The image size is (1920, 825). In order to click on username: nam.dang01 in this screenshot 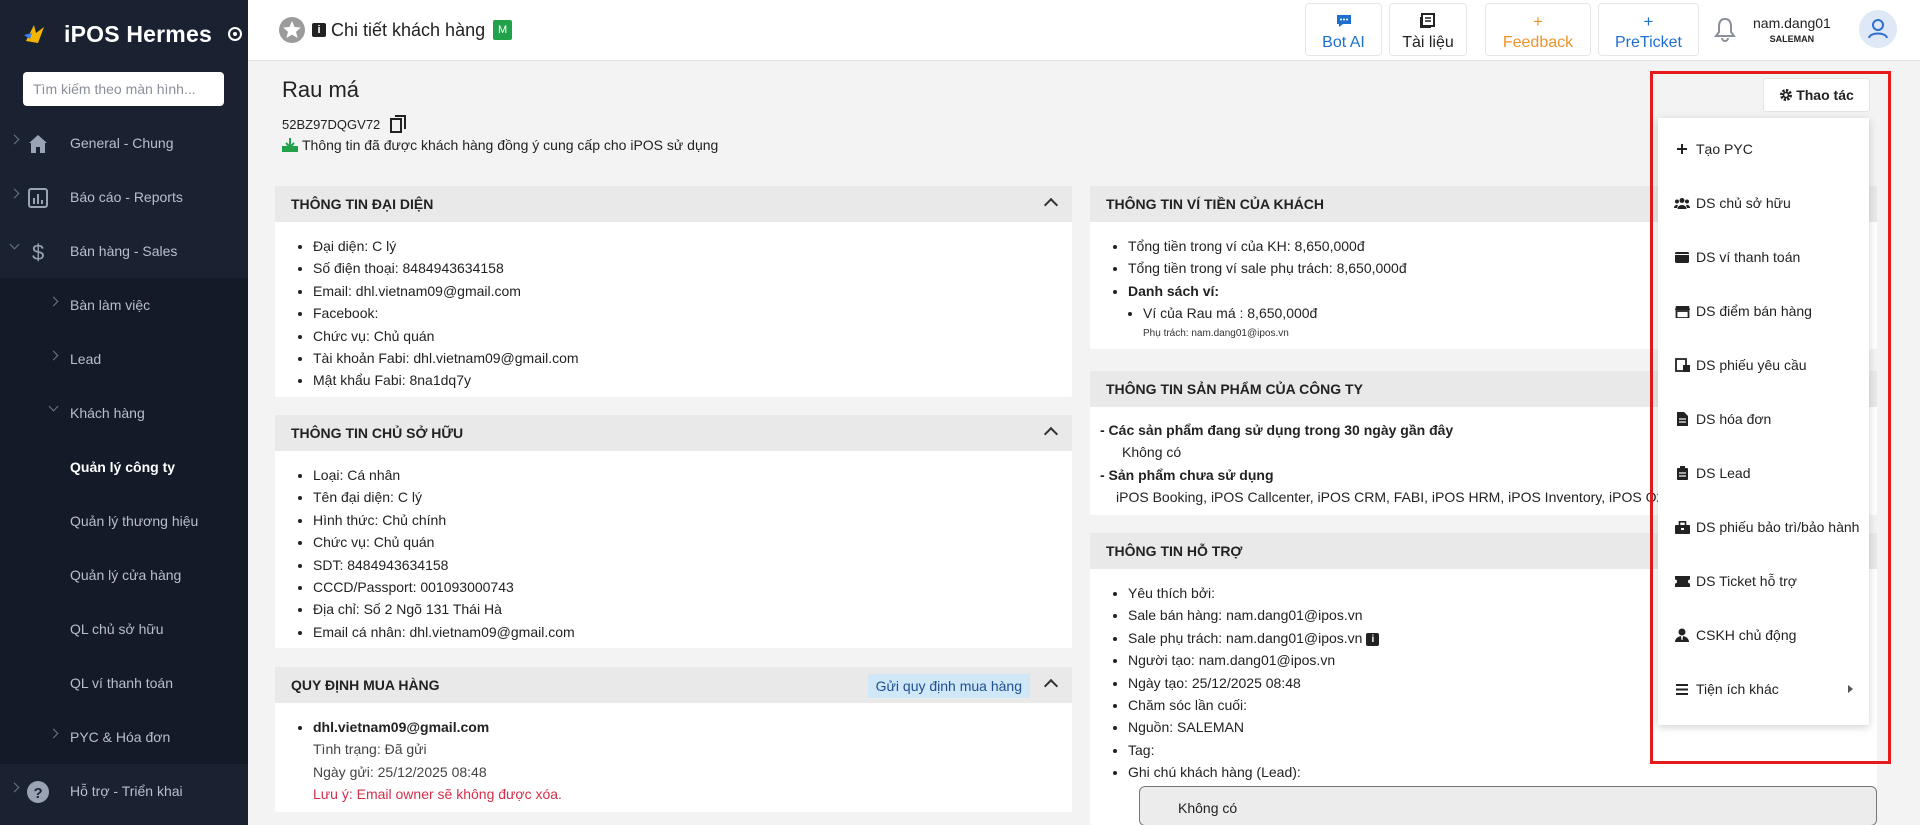, I will do `click(1792, 23)`.